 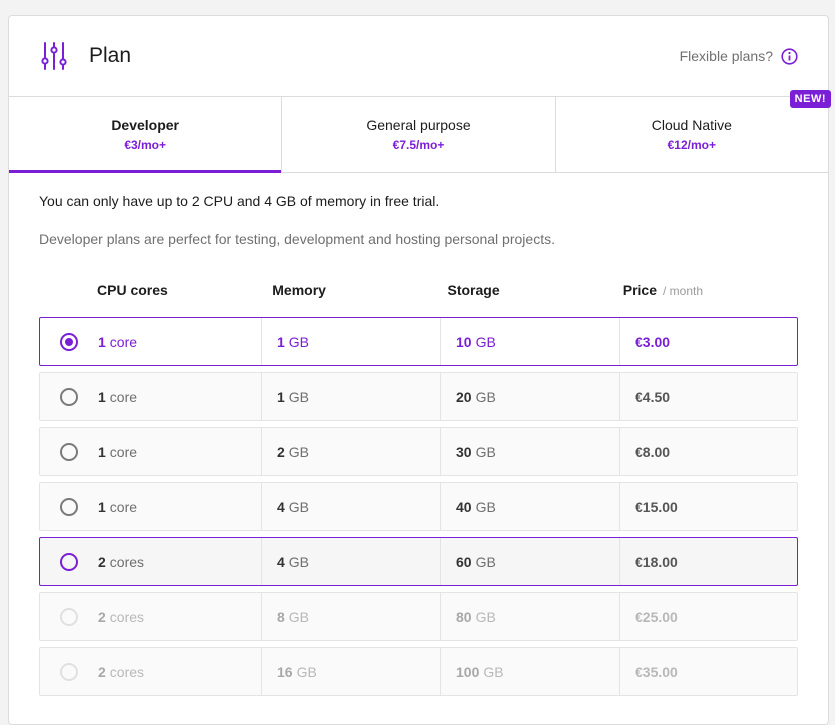 I want to click on storage-amount: 100, so click(x=468, y=671).